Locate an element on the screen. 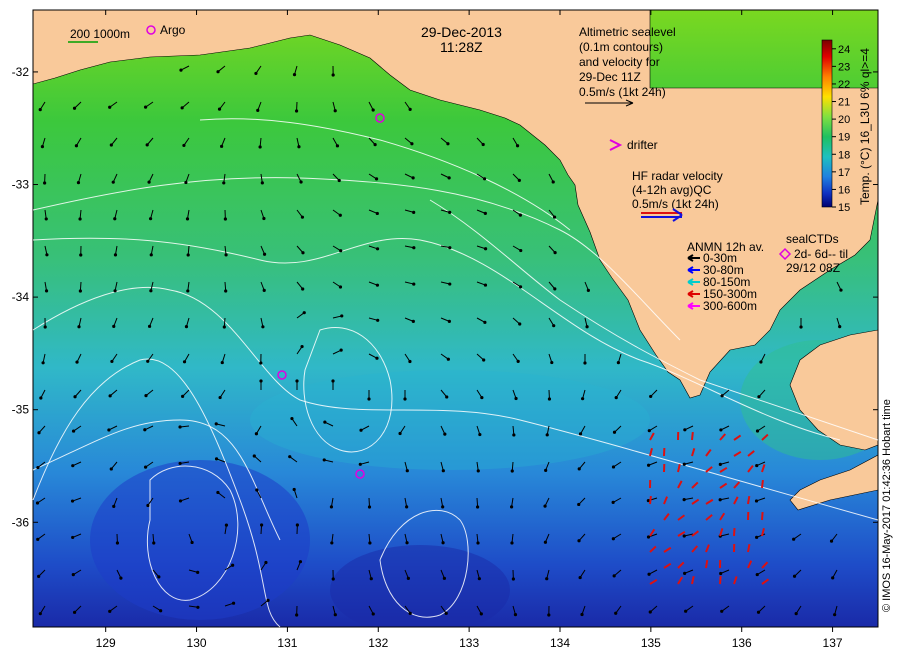  sealctd-line-2: 2d- 6d-- til is located at coordinates (821, 254).